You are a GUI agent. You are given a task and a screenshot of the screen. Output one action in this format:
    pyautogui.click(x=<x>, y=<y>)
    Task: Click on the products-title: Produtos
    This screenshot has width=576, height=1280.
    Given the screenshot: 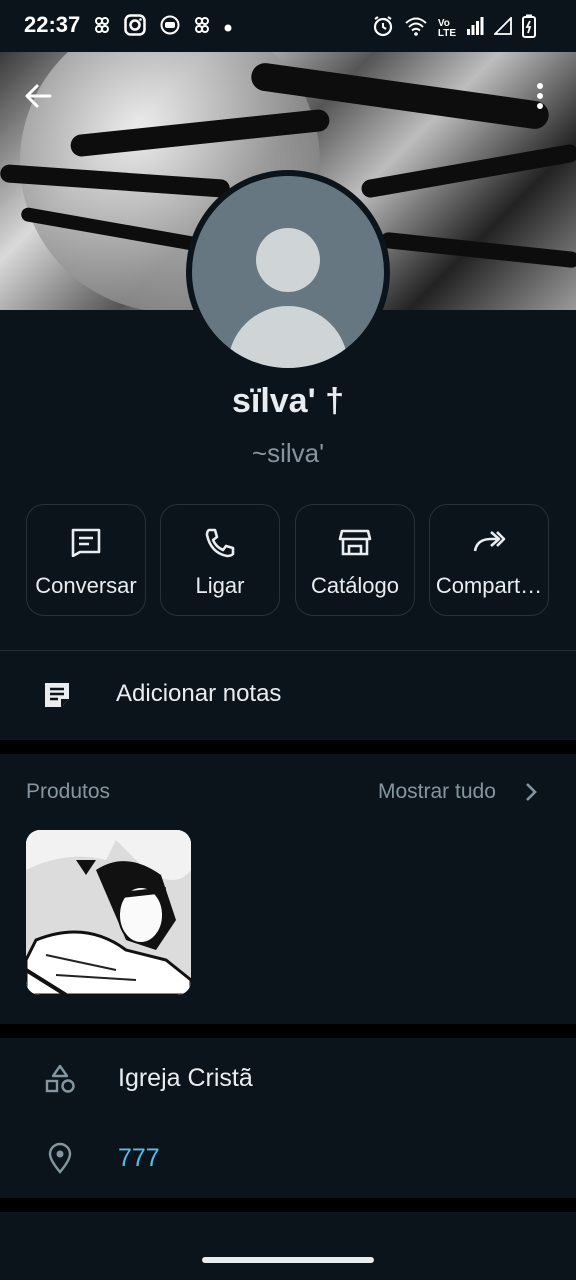 What is the action you would take?
    pyautogui.click(x=68, y=791)
    